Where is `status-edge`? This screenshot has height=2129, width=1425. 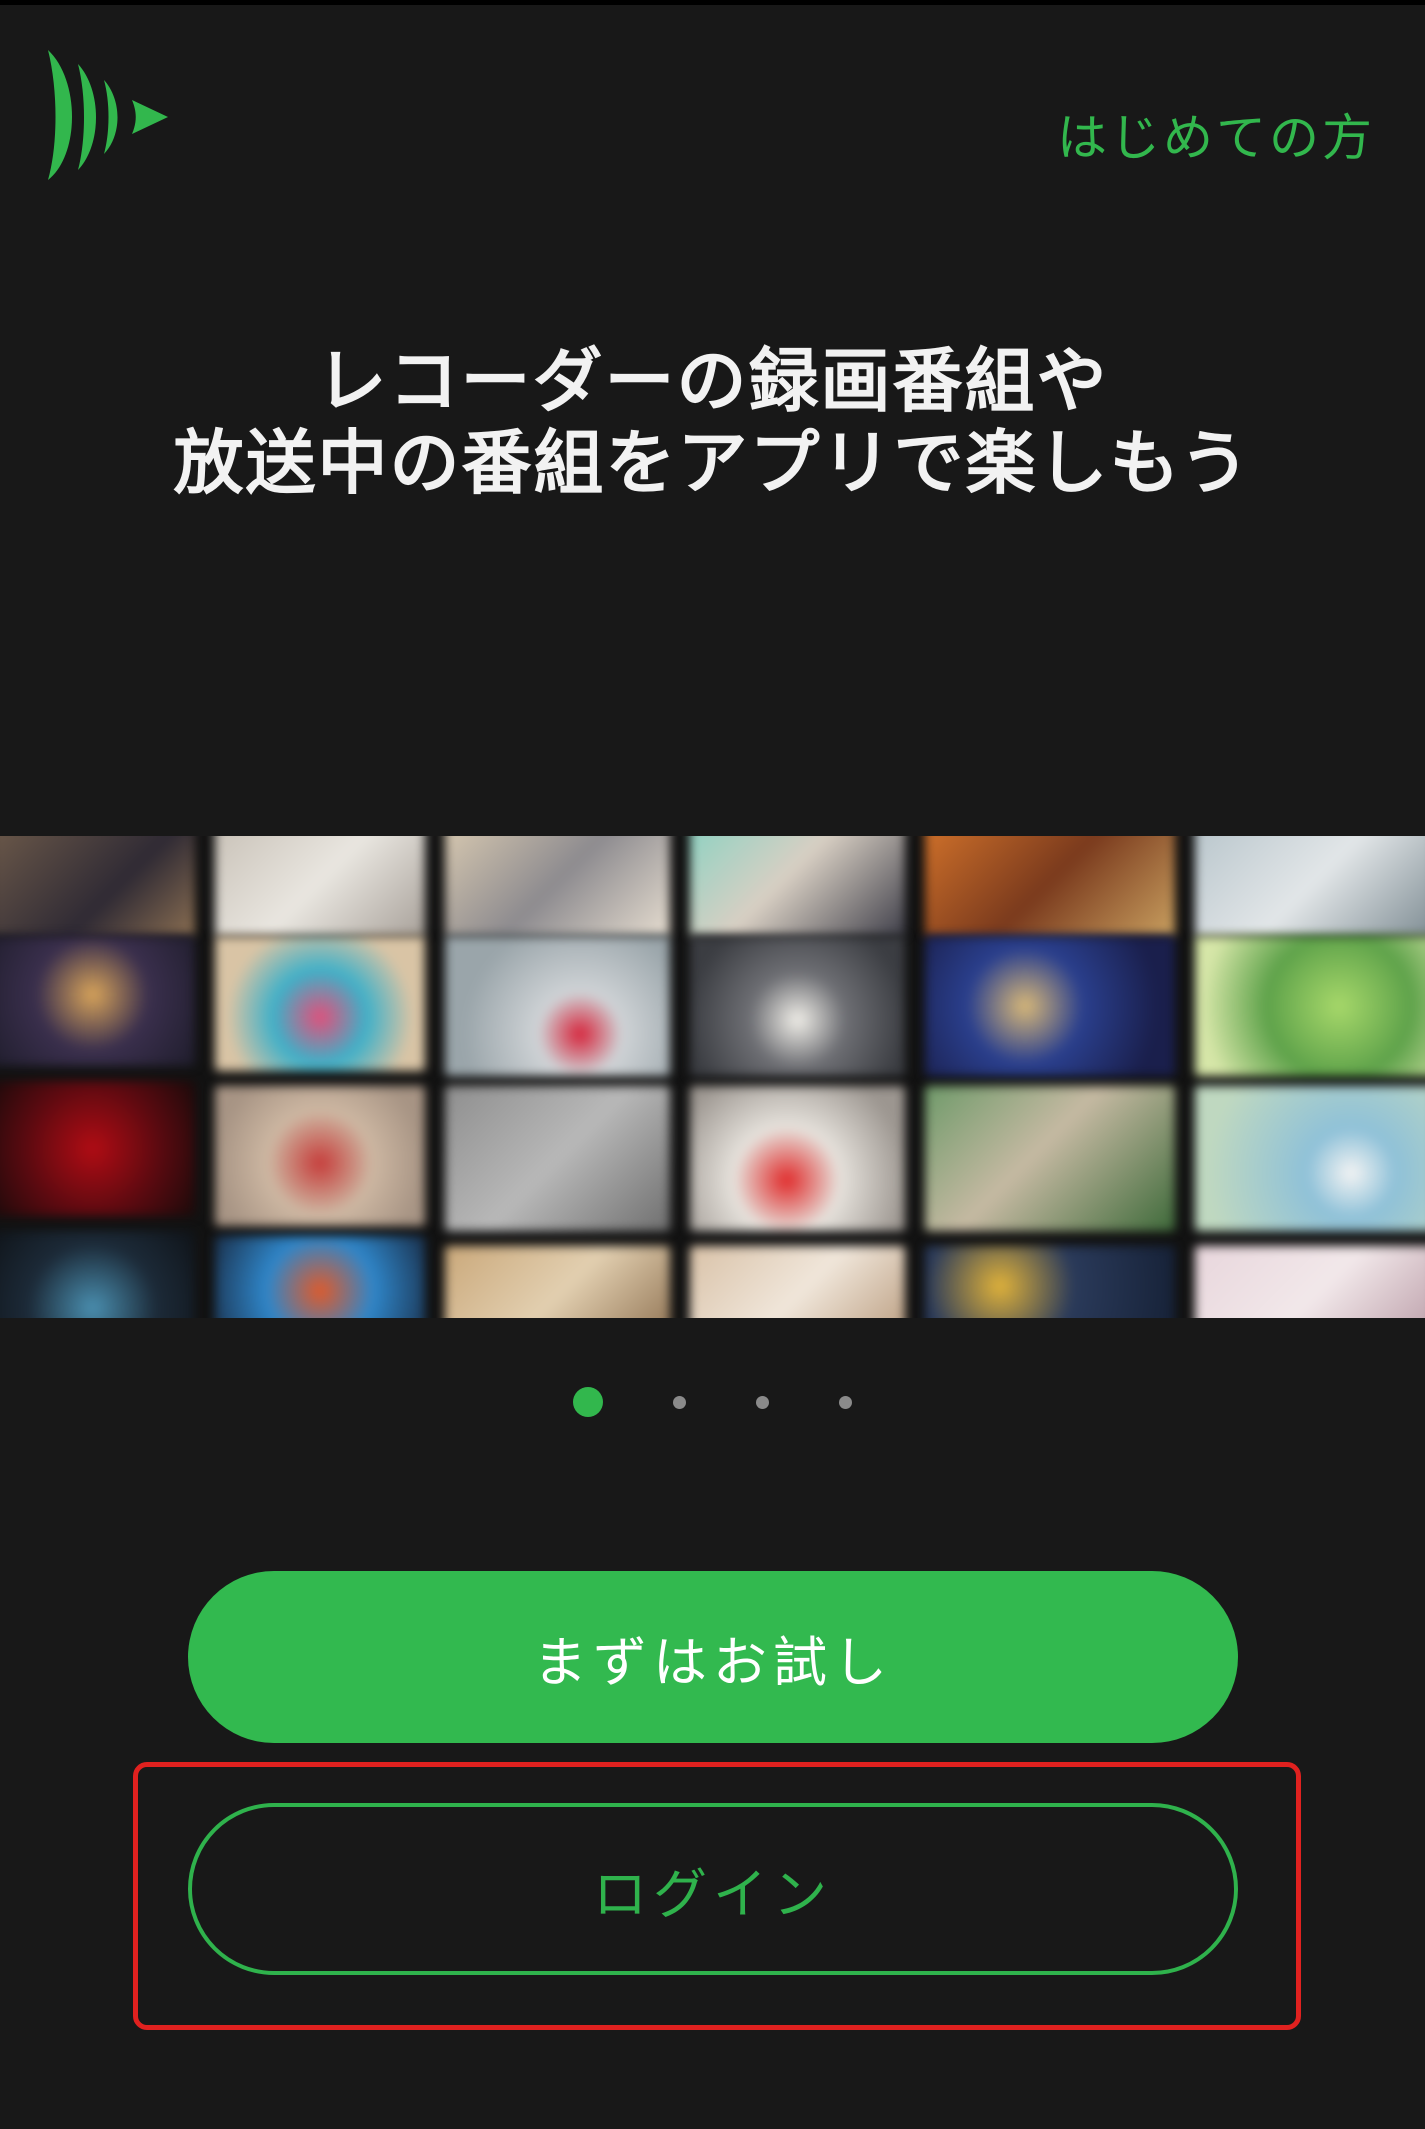 status-edge is located at coordinates (712, 2).